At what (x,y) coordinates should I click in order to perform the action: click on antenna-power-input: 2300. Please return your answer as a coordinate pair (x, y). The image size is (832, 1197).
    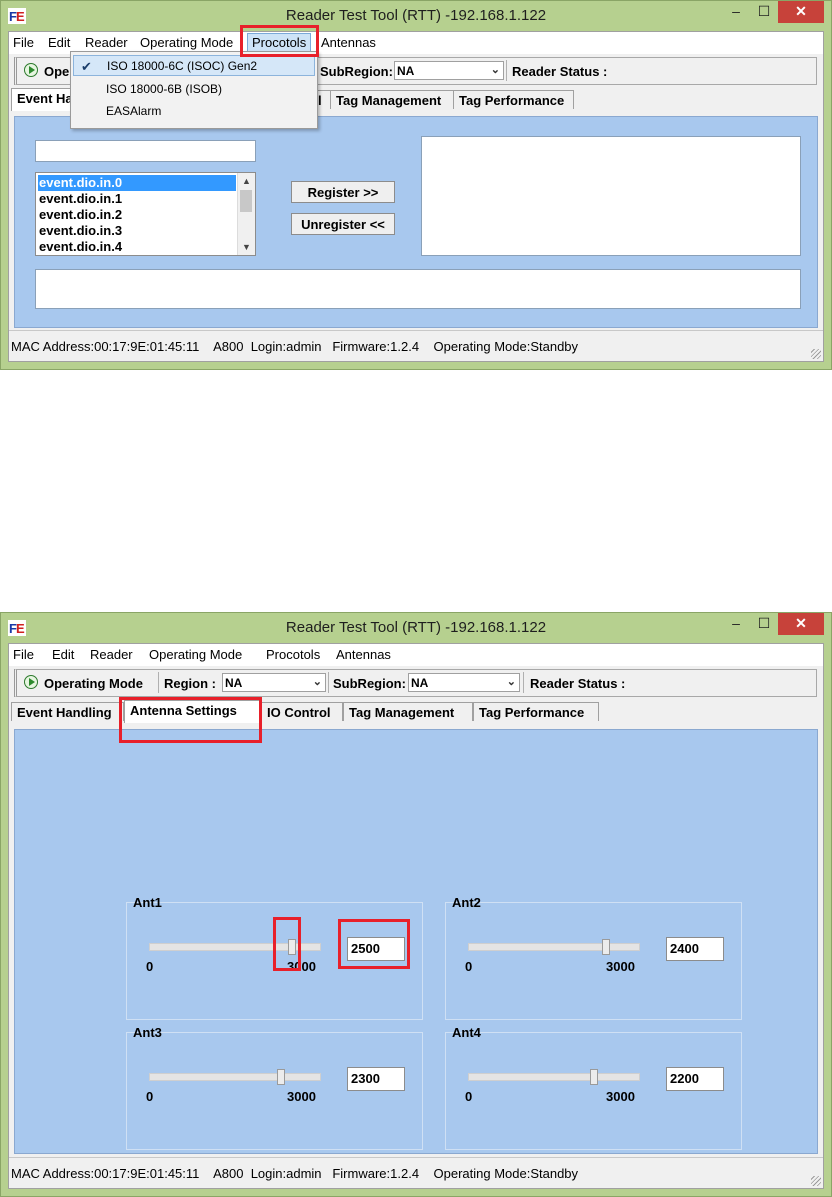
    Looking at the image, I should click on (376, 1079).